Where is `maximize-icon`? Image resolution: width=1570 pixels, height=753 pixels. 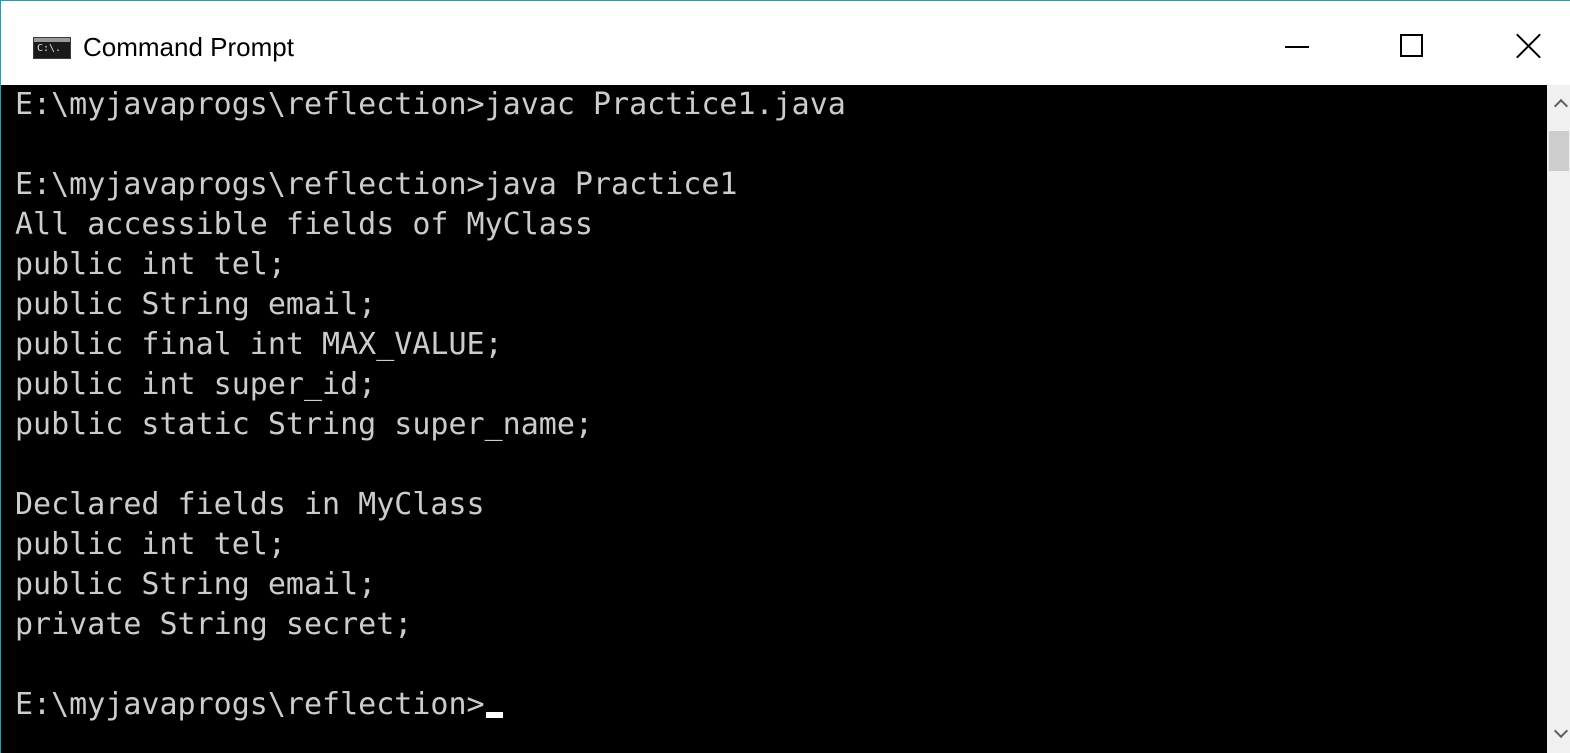 maximize-icon is located at coordinates (1411, 45).